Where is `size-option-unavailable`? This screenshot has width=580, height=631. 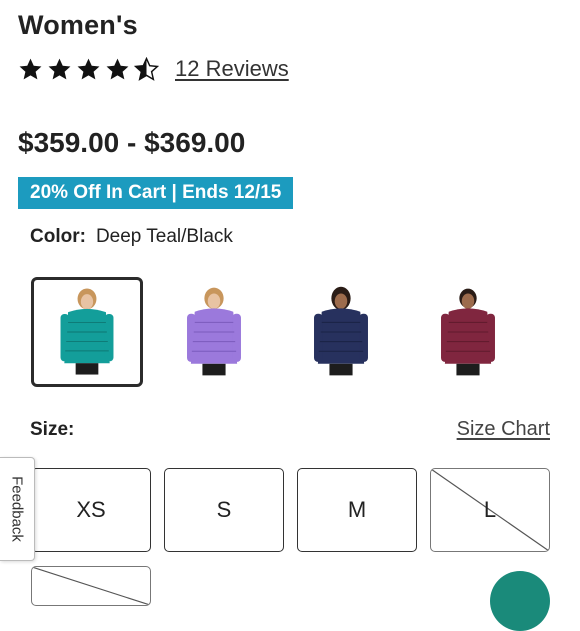 size-option-unavailable is located at coordinates (91, 586).